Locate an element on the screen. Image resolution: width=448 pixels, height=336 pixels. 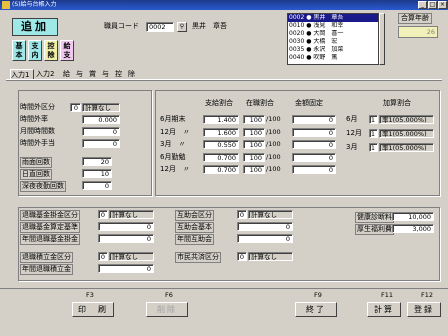
fkey-label: F11 is located at coordinates (387, 295).